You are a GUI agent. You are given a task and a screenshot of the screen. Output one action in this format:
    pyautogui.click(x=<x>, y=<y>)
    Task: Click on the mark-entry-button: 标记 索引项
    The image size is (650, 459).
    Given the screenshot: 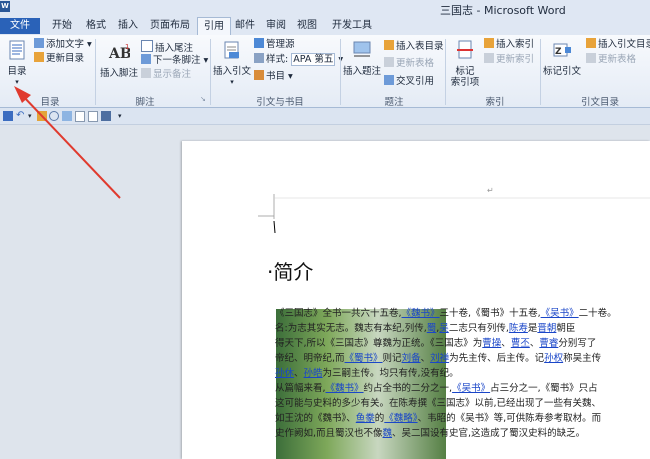 What is the action you would take?
    pyautogui.click(x=465, y=63)
    